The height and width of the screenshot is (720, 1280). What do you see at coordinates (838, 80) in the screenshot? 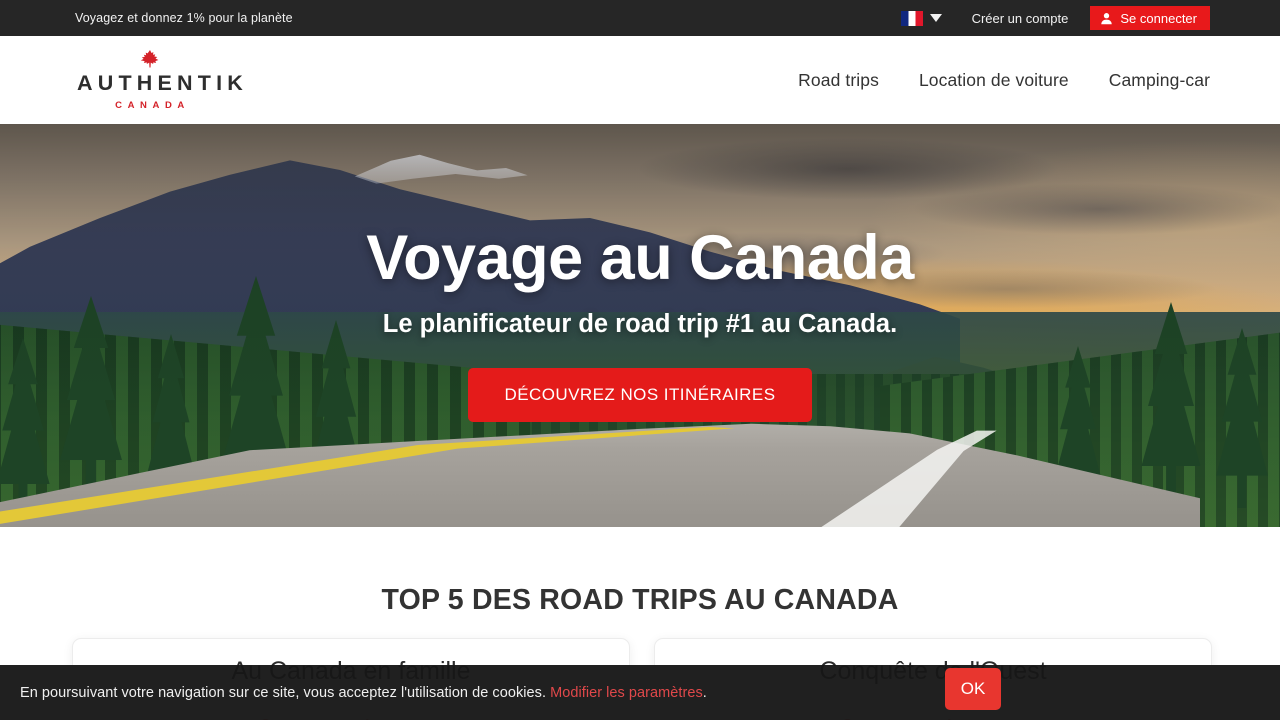
I see `nav-item-road-trips: Road trips` at bounding box center [838, 80].